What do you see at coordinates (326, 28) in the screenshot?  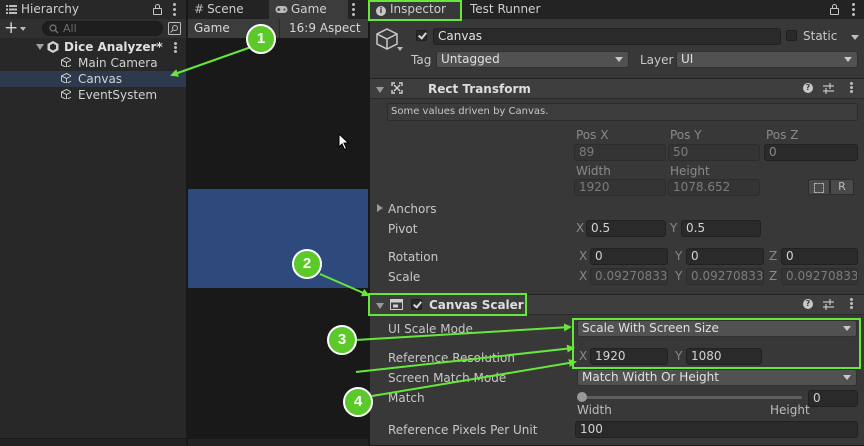 I see `aspect-dropdown: 16:9 Aspect` at bounding box center [326, 28].